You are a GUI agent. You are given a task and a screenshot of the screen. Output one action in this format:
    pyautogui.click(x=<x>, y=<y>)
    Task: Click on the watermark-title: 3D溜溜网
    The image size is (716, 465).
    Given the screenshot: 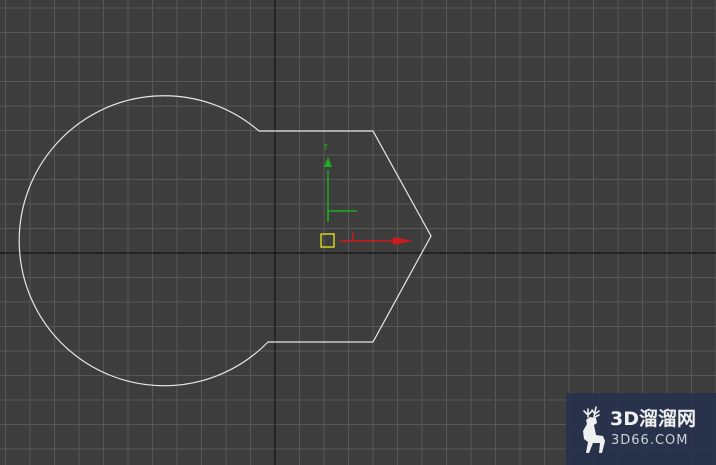 What is the action you would take?
    pyautogui.click(x=653, y=419)
    